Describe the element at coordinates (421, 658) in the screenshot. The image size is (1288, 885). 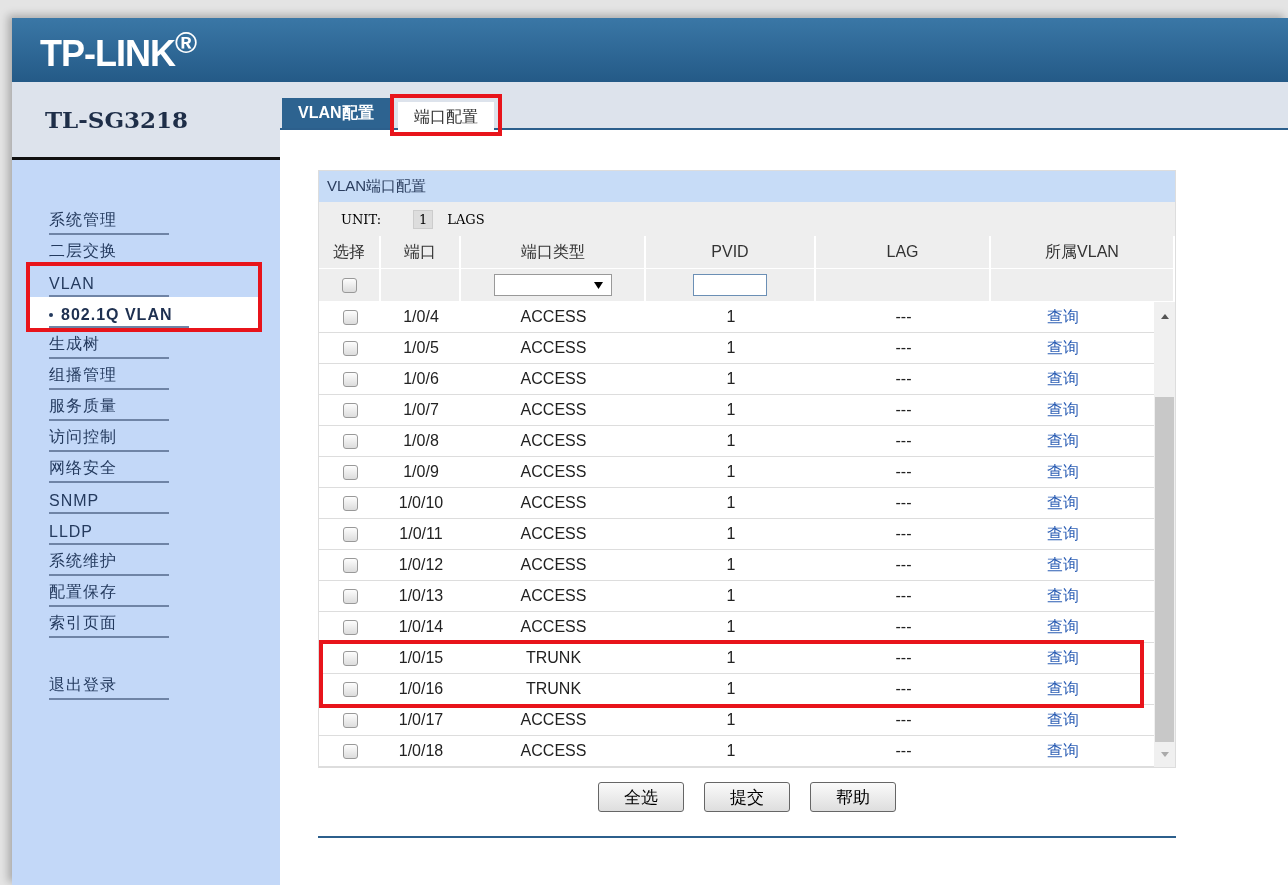
I see `table-cell-text: 1/0/15` at that location.